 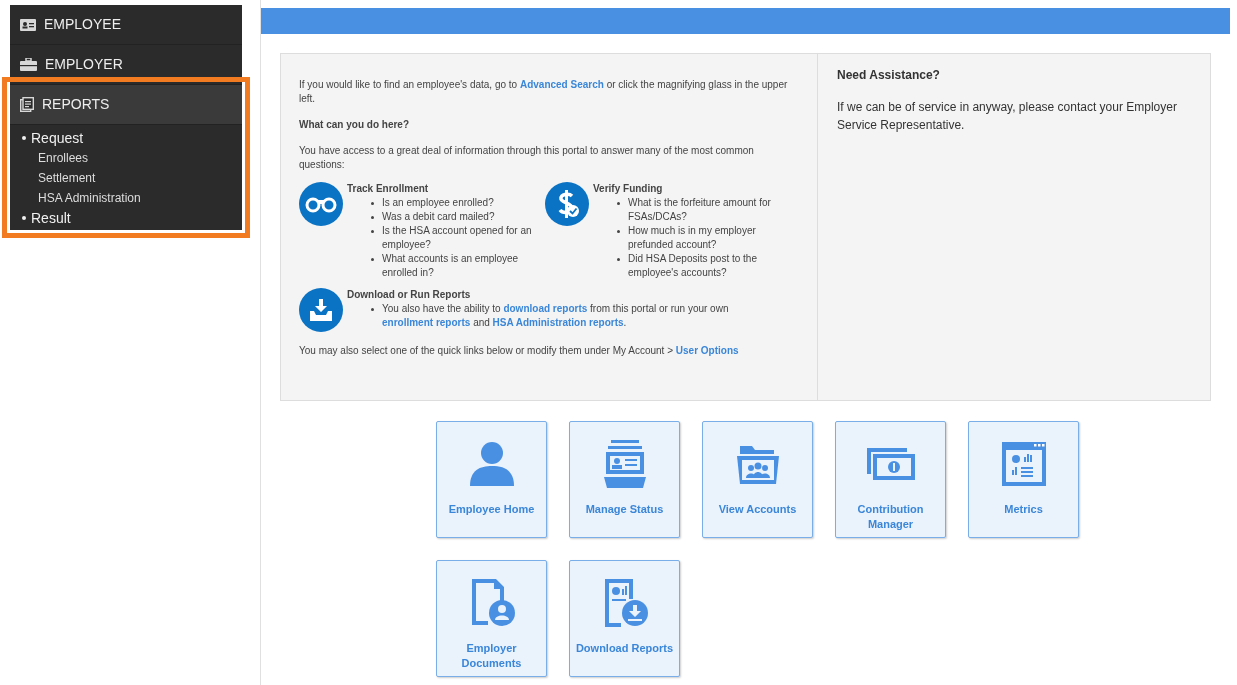 What do you see at coordinates (451, 266) in the screenshot?
I see `bullet-text: What accounts is an employee enrolled in?` at bounding box center [451, 266].